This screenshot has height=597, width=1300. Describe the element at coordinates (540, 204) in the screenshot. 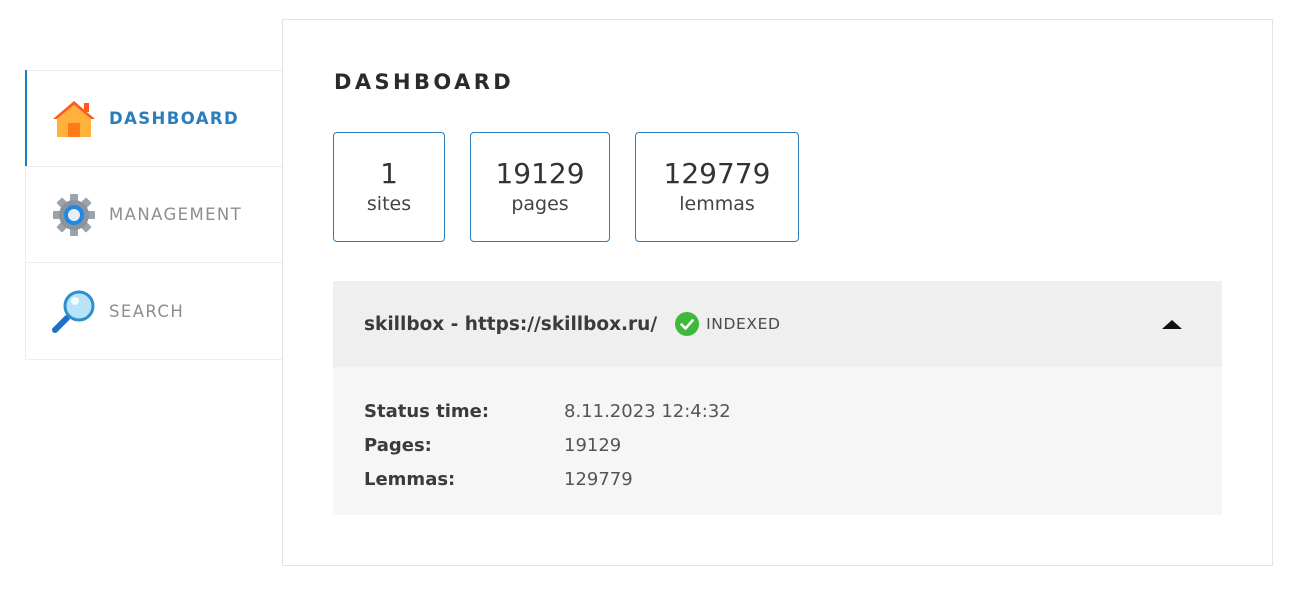

I see `stat-label: pages` at that location.